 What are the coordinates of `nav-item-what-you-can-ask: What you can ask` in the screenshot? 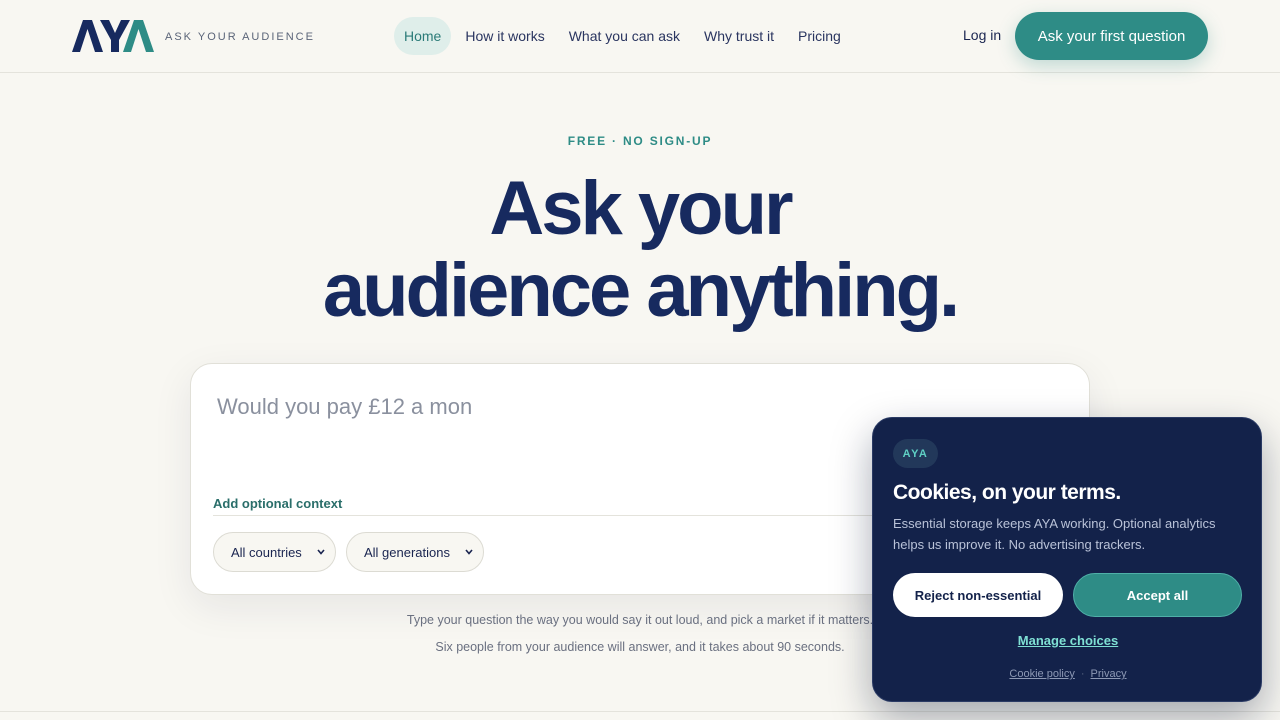 It's located at (624, 36).